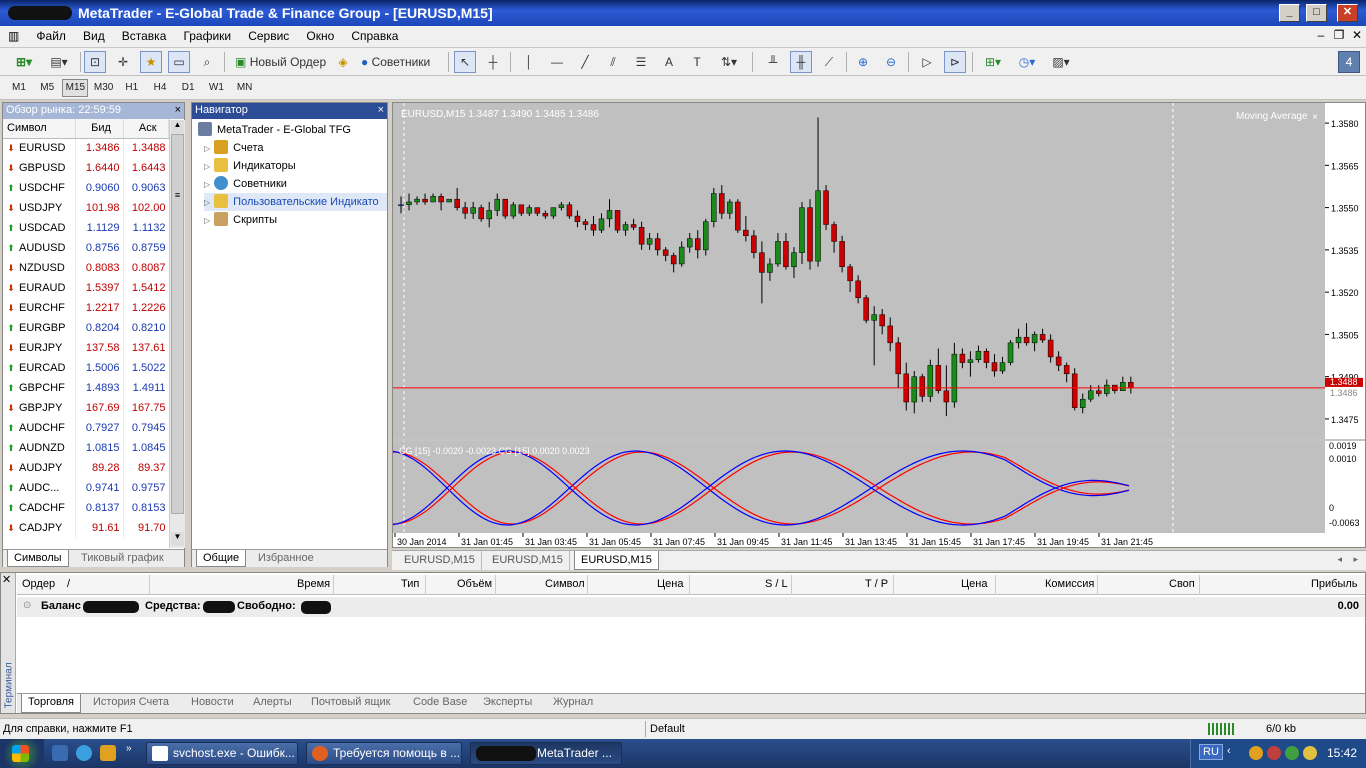  I want to click on mdi-close-button: ✕, so click(1357, 35).